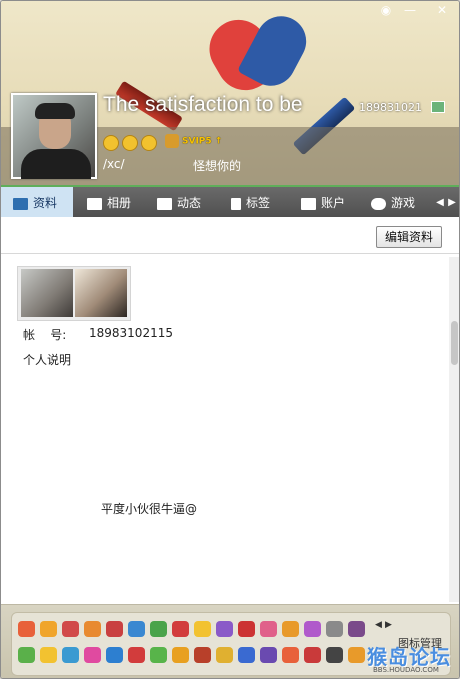  What do you see at coordinates (94, 203) in the screenshot?
I see `album-icon` at bounding box center [94, 203].